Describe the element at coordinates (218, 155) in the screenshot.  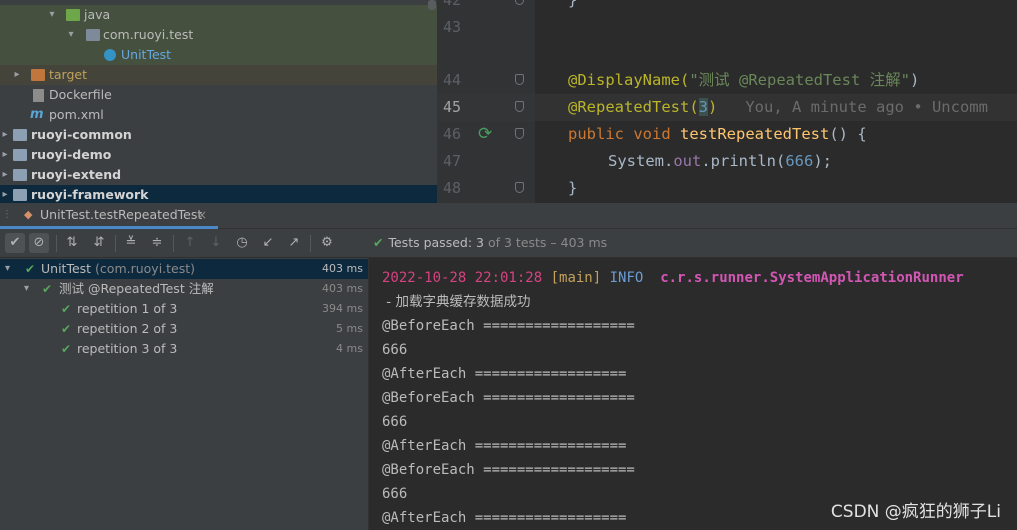
I see `tree-item-ruoyi-demo: ▸ ruoyi-demo` at that location.